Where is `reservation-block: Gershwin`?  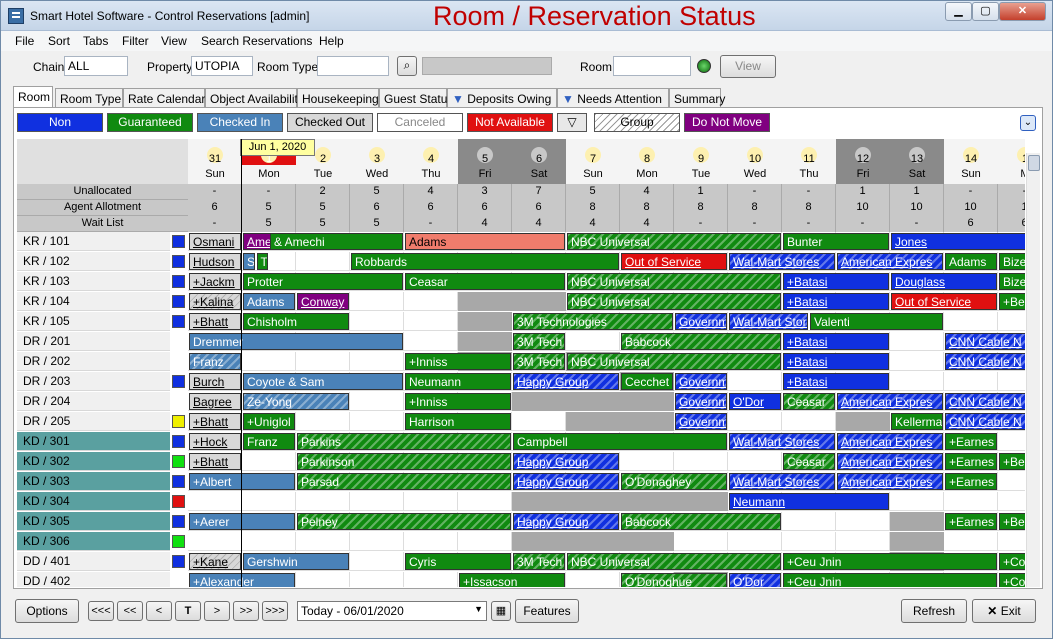
reservation-block: Gershwin is located at coordinates (296, 561).